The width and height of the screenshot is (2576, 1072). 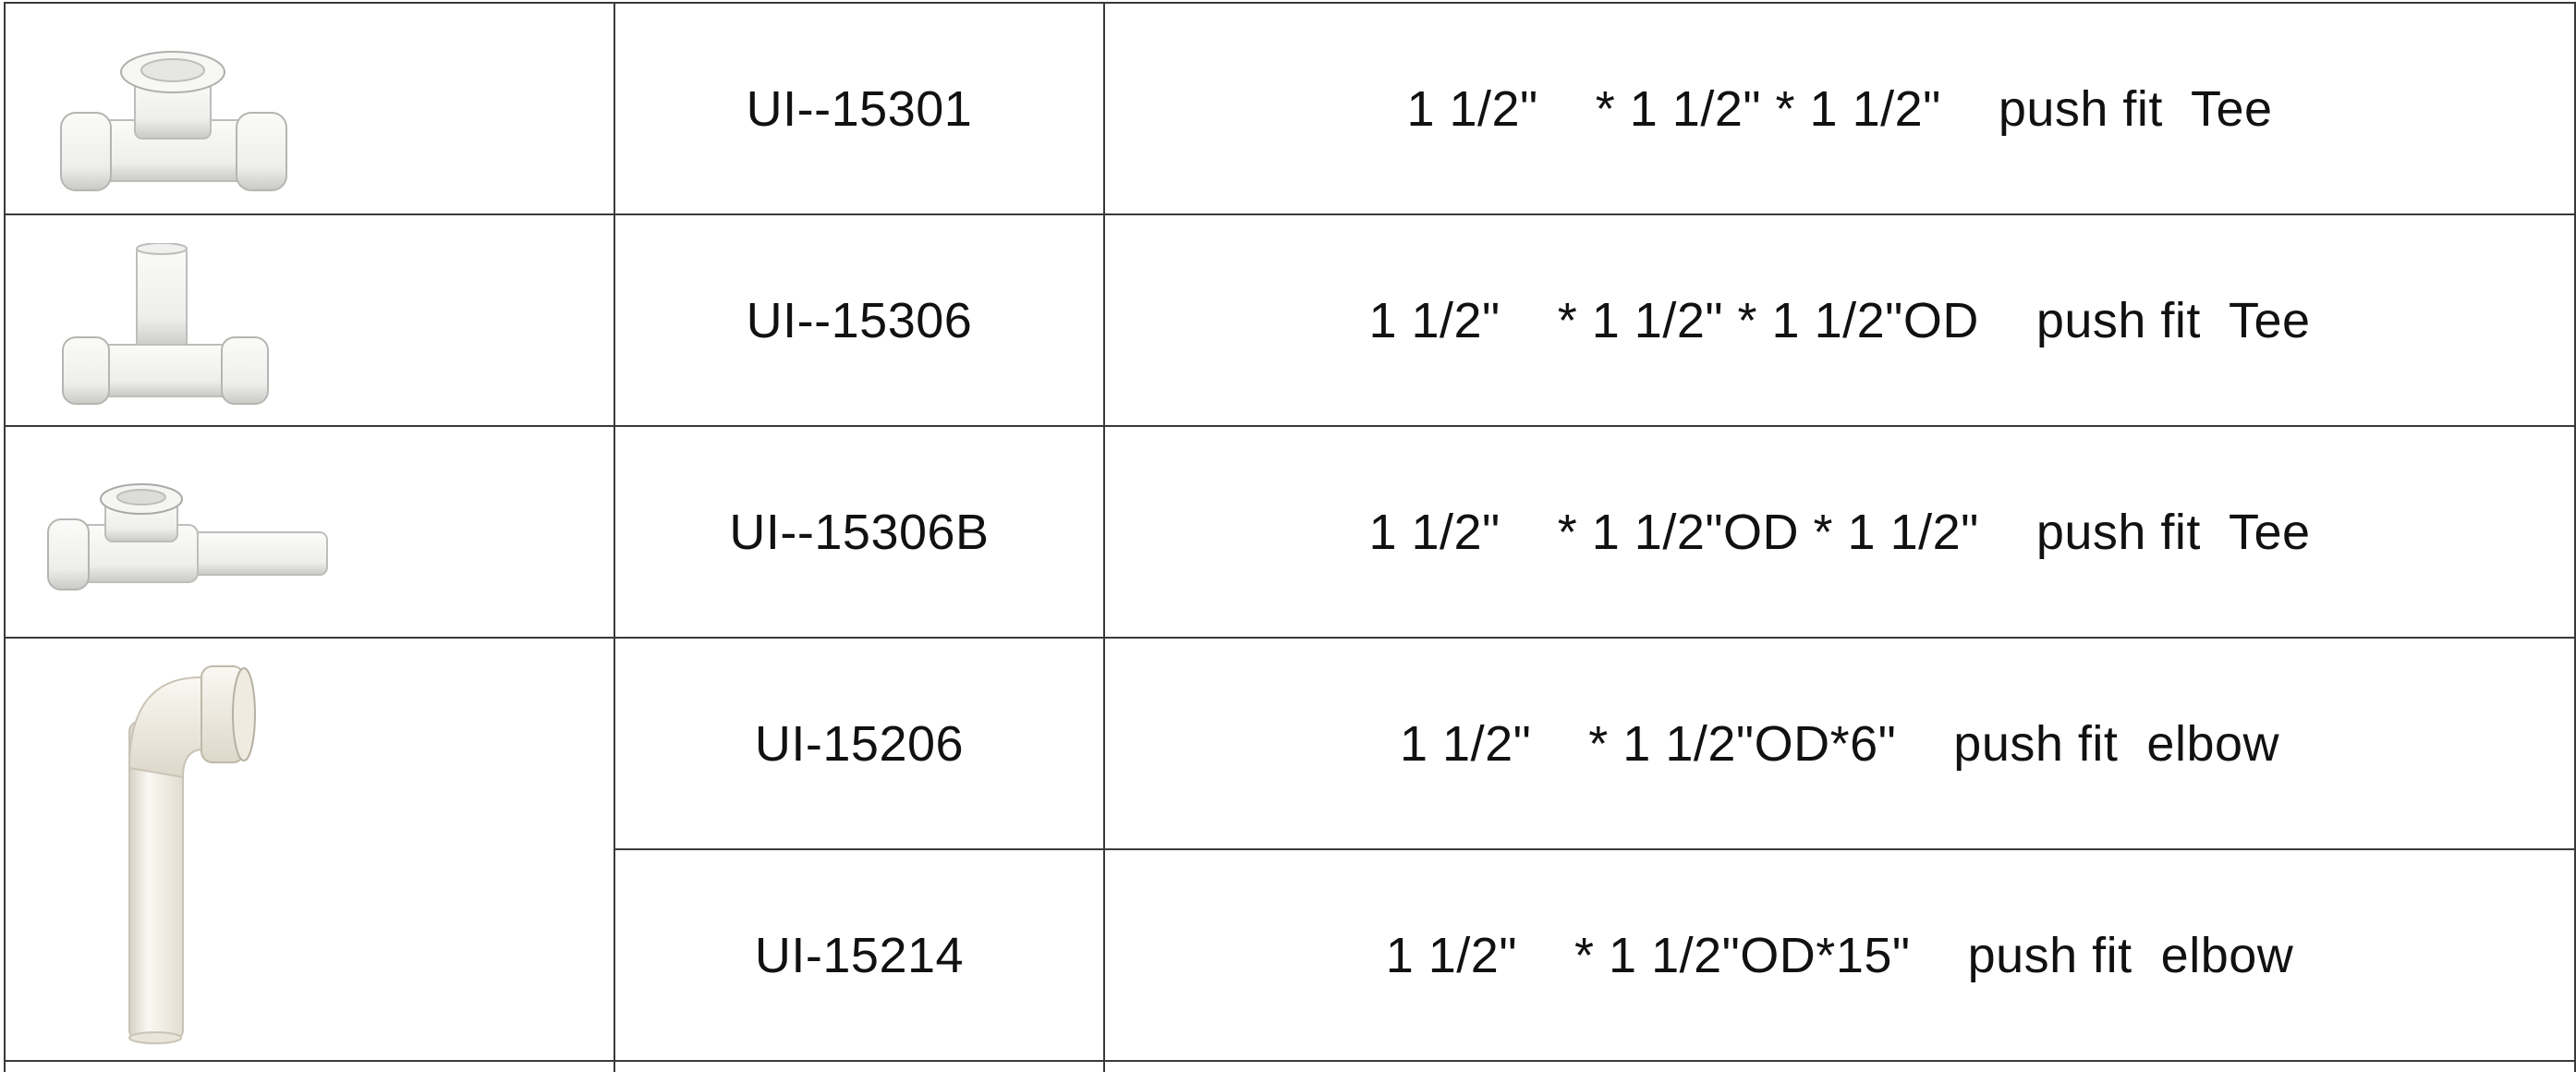 I want to click on product-description-empty, so click(x=1839, y=1066).